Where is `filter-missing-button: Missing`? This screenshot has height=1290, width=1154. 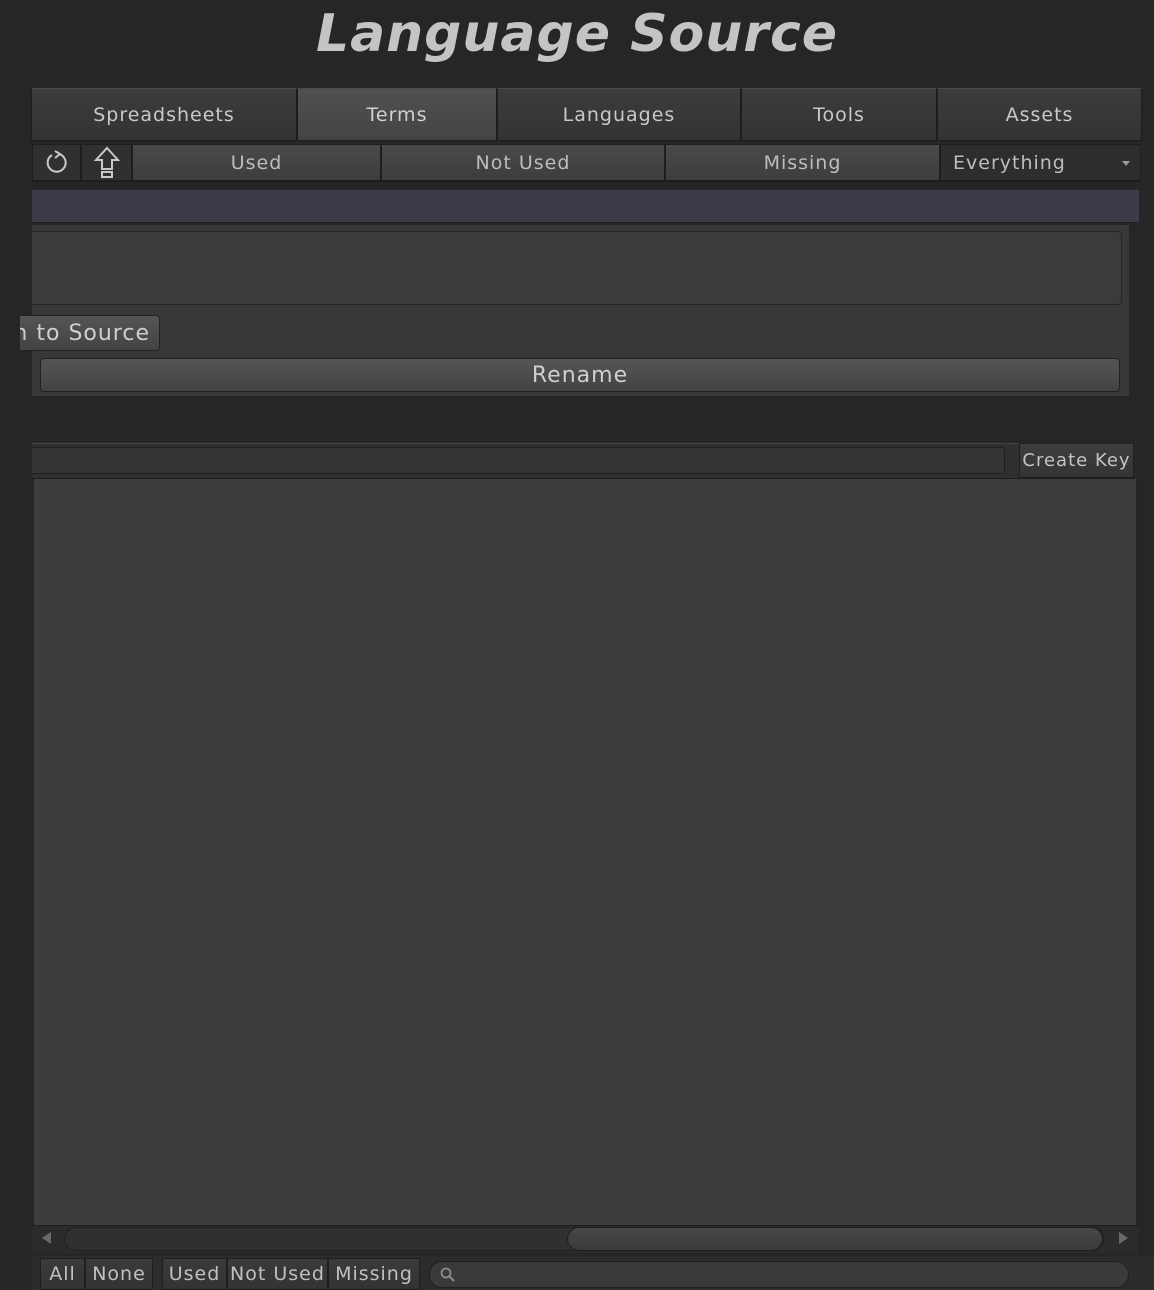 filter-missing-button: Missing is located at coordinates (802, 162).